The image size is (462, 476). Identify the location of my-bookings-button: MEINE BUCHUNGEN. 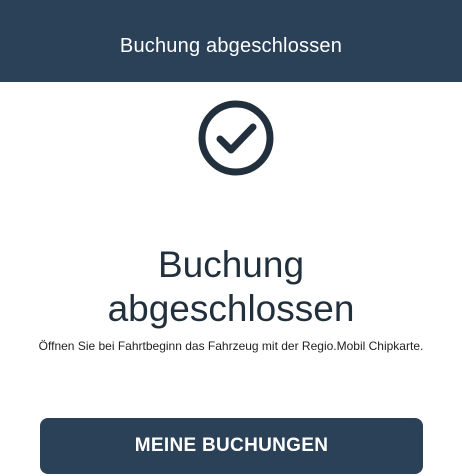
(231, 446).